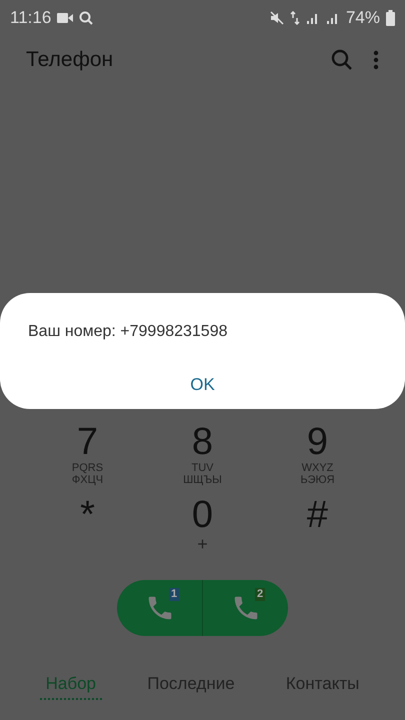 The height and width of the screenshot is (720, 405). What do you see at coordinates (202, 544) in the screenshot?
I see `key-sub-label: +` at bounding box center [202, 544].